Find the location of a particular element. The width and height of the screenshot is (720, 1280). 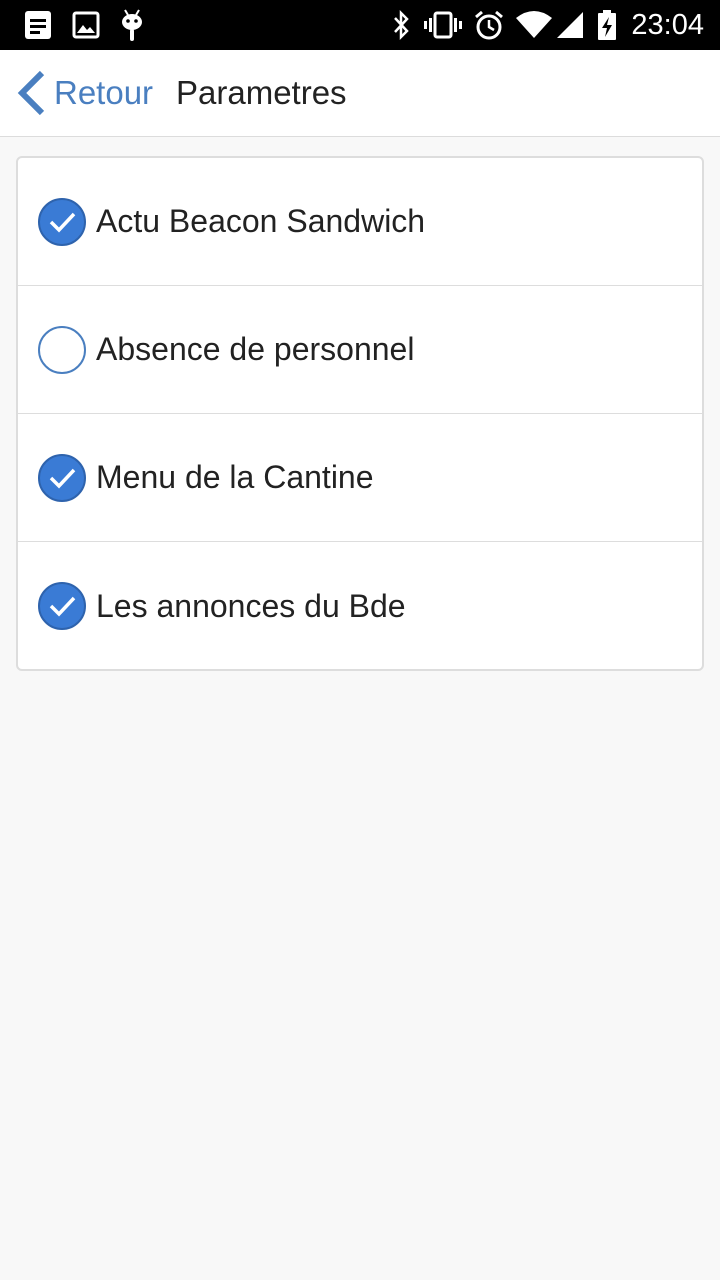

page-title: Parametres is located at coordinates (261, 92).